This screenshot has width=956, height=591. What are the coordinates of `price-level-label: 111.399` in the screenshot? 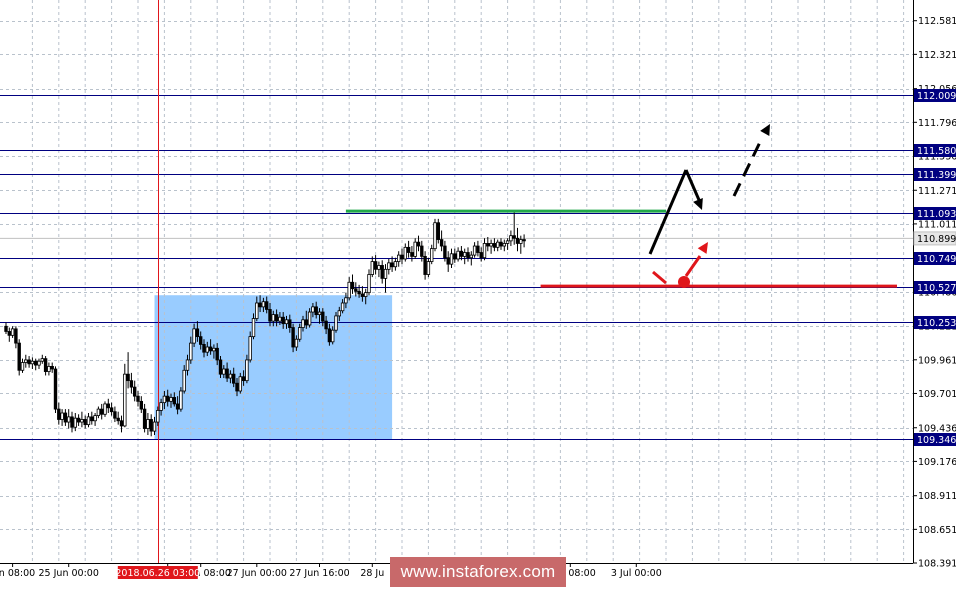 It's located at (936, 175).